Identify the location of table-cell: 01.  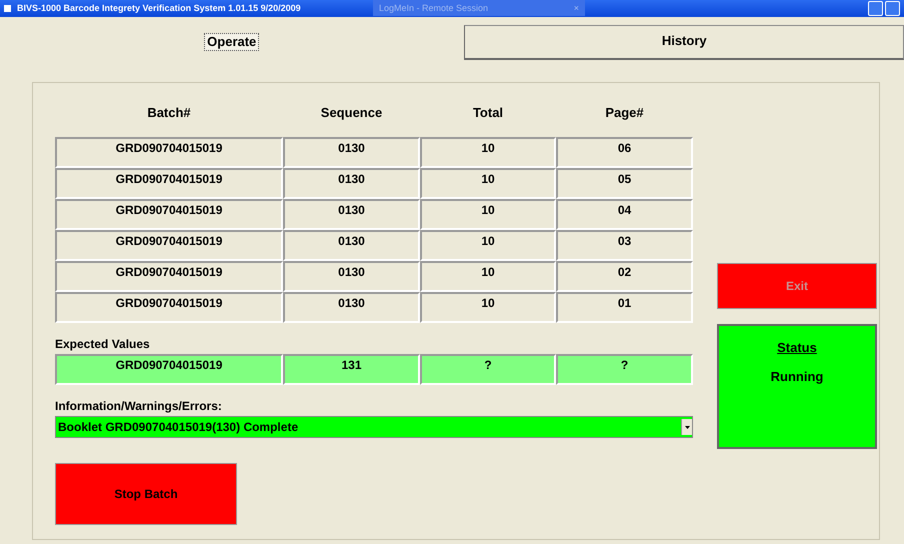
(624, 307).